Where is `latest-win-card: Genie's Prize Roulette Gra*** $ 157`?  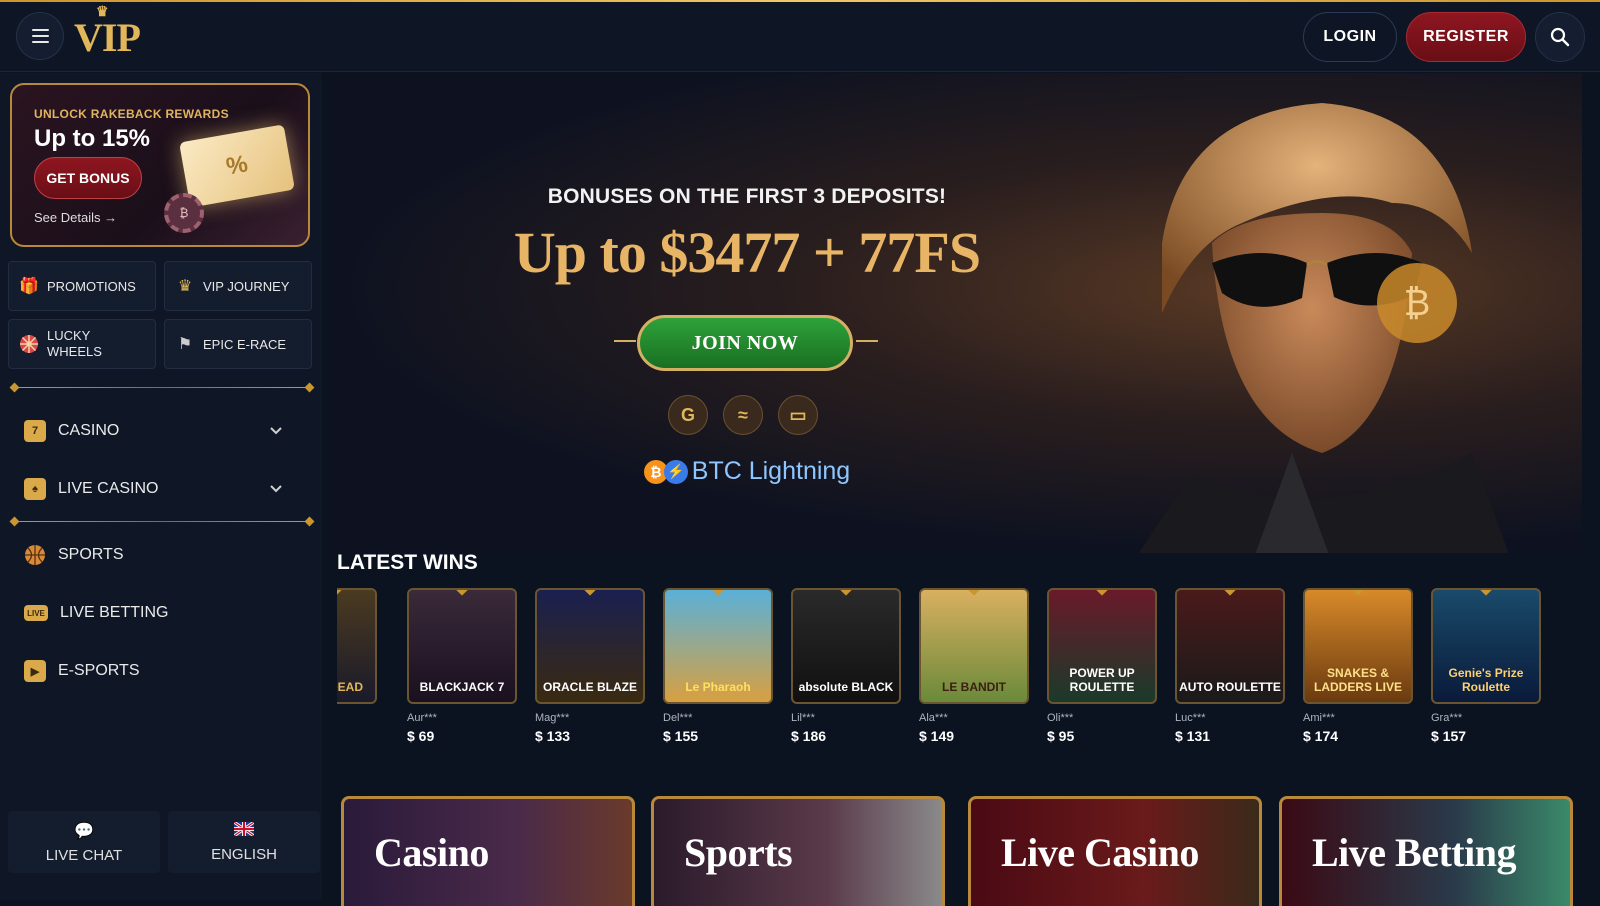
latest-win-card: Genie's Prize Roulette Gra*** $ 157 is located at coordinates (1486, 666).